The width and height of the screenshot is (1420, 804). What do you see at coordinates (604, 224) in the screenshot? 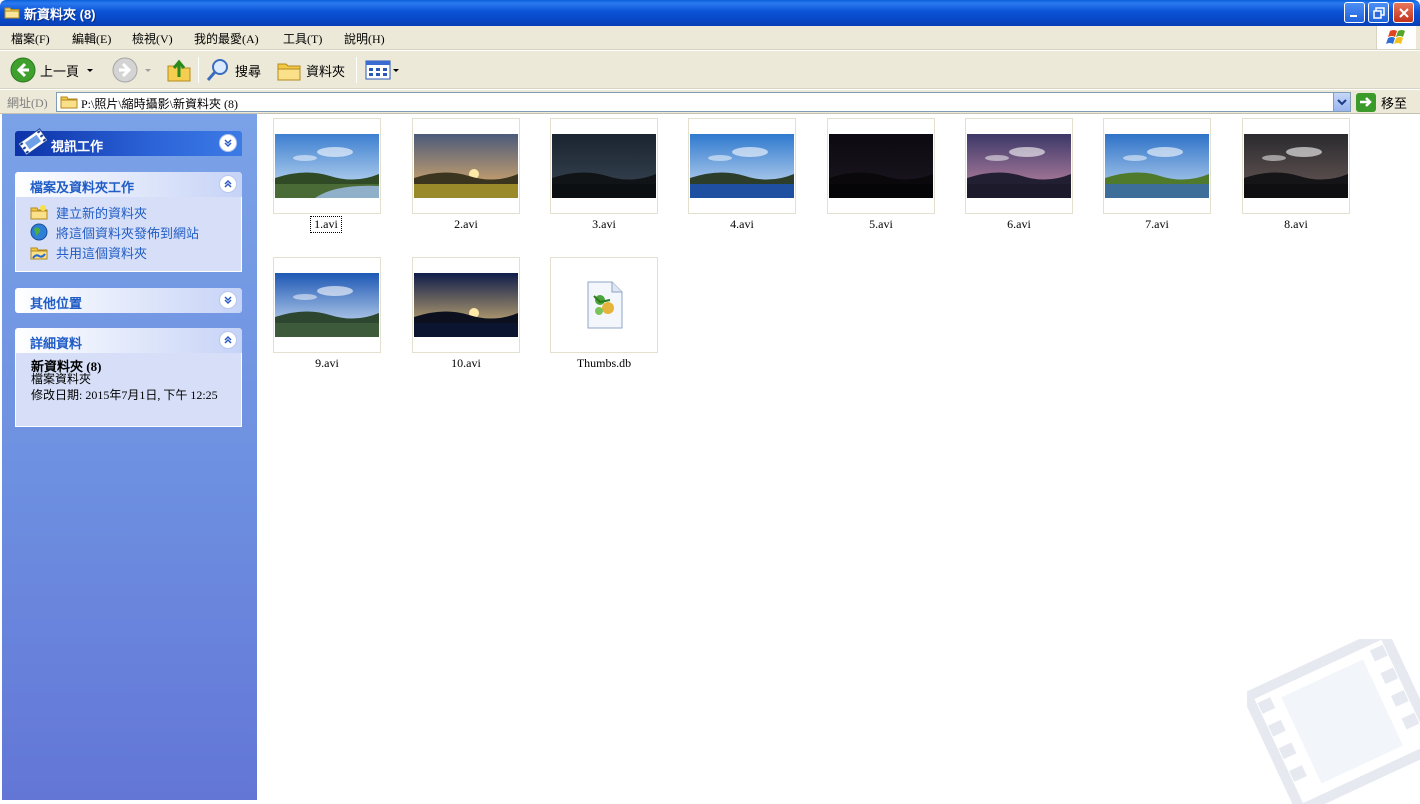
I see `file-name: 3.avi` at bounding box center [604, 224].